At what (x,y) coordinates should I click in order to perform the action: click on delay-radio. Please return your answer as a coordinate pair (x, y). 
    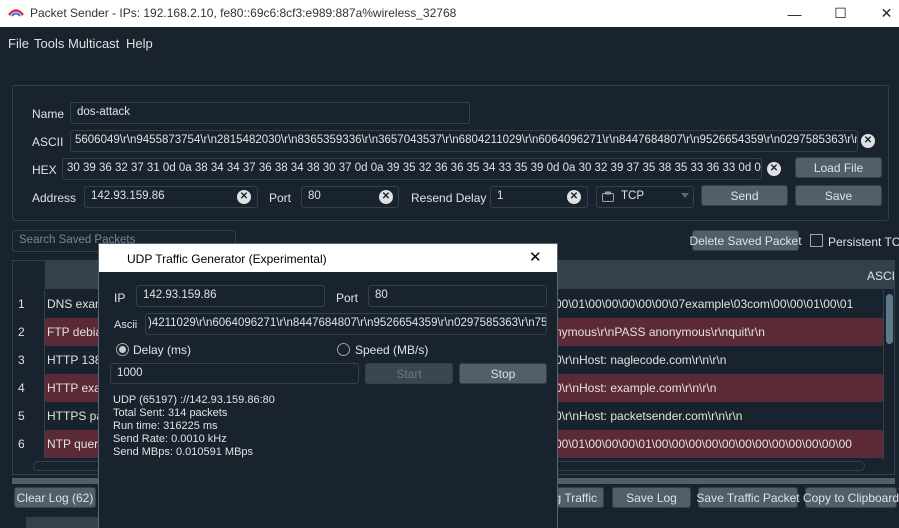
    Looking at the image, I should click on (122, 349).